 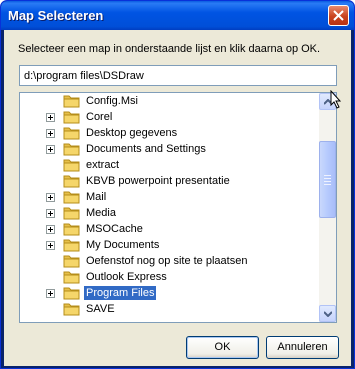 What do you see at coordinates (103, 165) in the screenshot?
I see `tree-item-label: extract` at bounding box center [103, 165].